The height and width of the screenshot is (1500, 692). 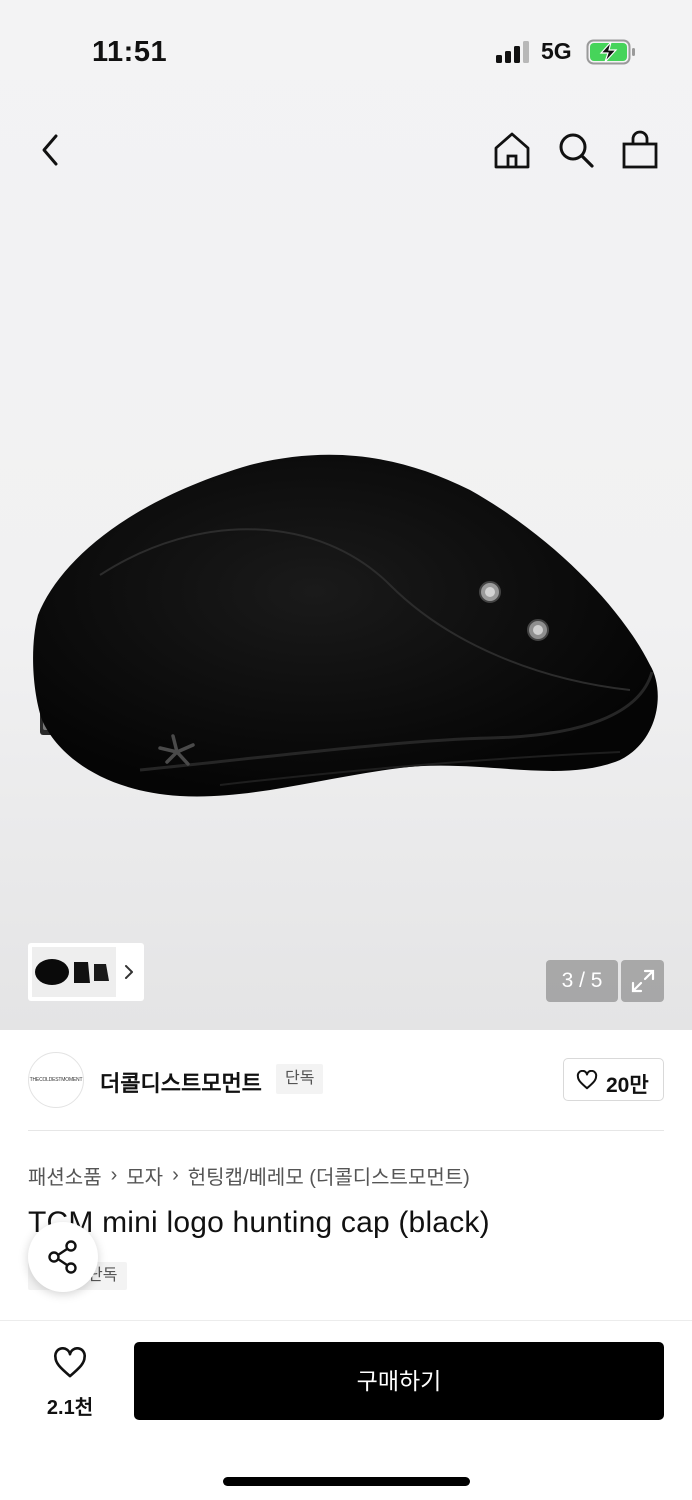 I want to click on brand-like-button: 20만, so click(x=613, y=1079).